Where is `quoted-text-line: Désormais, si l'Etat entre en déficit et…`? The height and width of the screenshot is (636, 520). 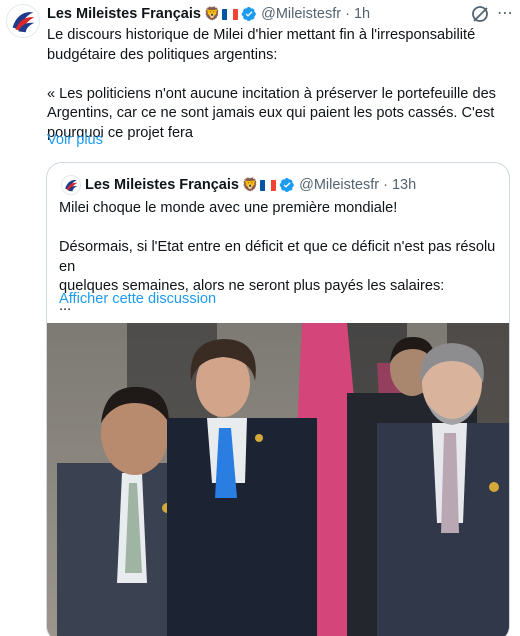 quoted-text-line: Désormais, si l'Etat entre en déficit et… is located at coordinates (277, 257).